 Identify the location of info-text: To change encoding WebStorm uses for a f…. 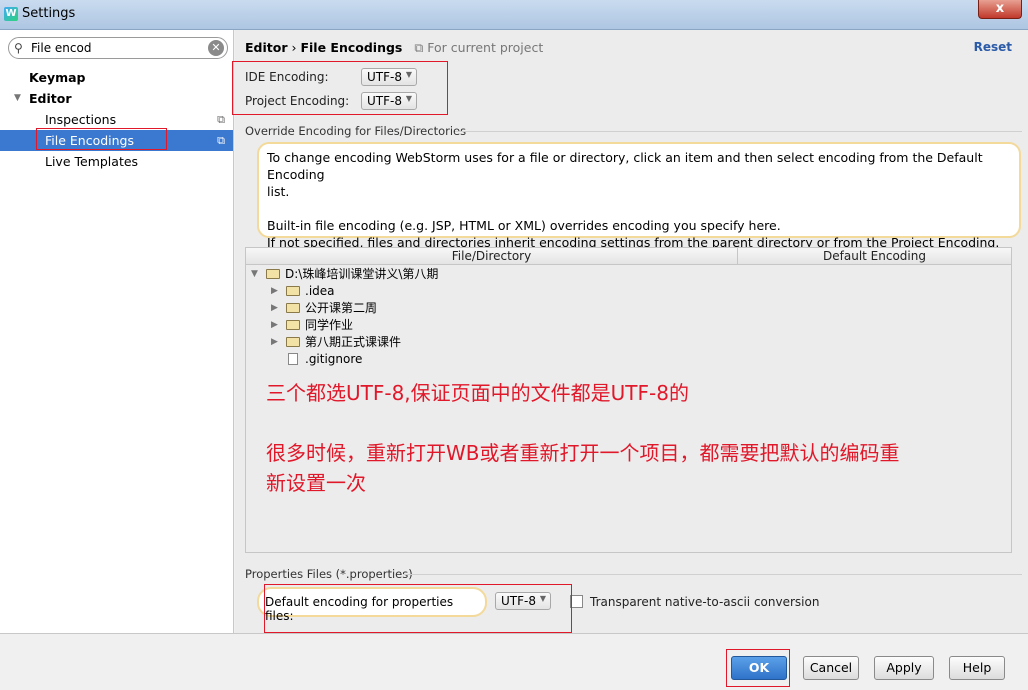
(625, 166).